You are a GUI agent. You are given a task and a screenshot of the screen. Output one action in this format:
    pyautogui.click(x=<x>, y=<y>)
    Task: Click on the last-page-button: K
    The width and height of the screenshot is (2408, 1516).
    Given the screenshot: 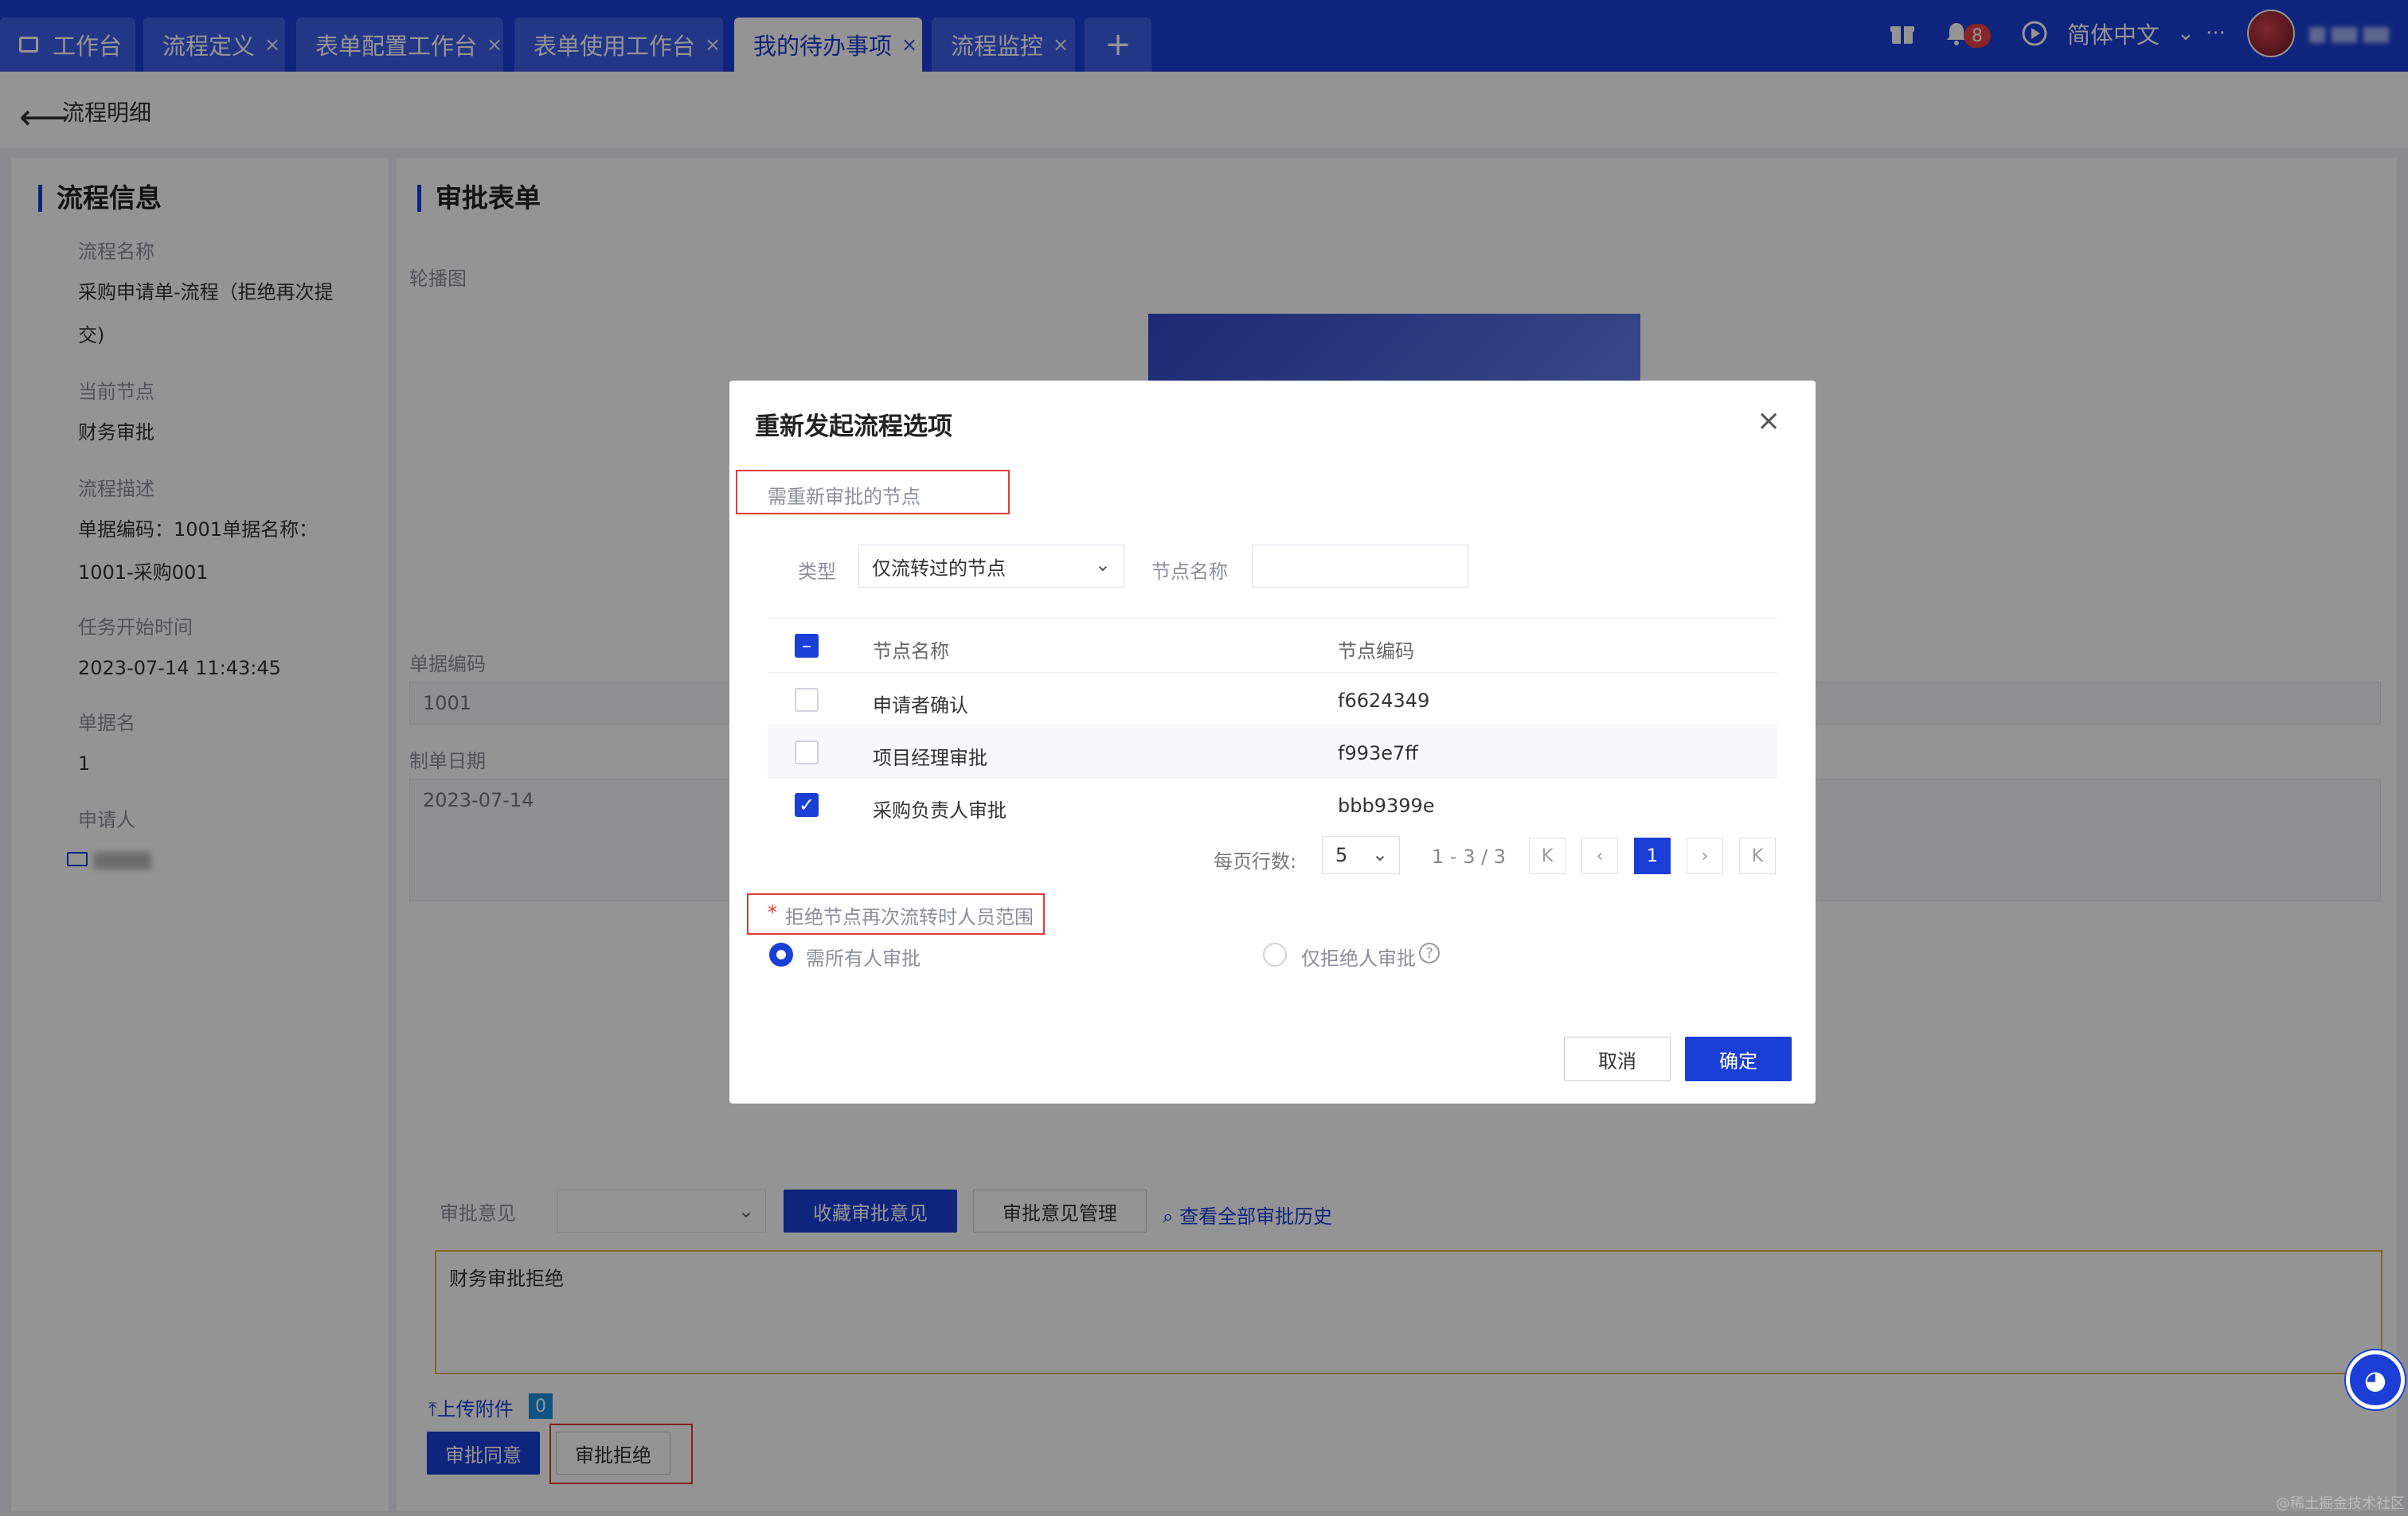 What is the action you would take?
    pyautogui.click(x=1757, y=856)
    